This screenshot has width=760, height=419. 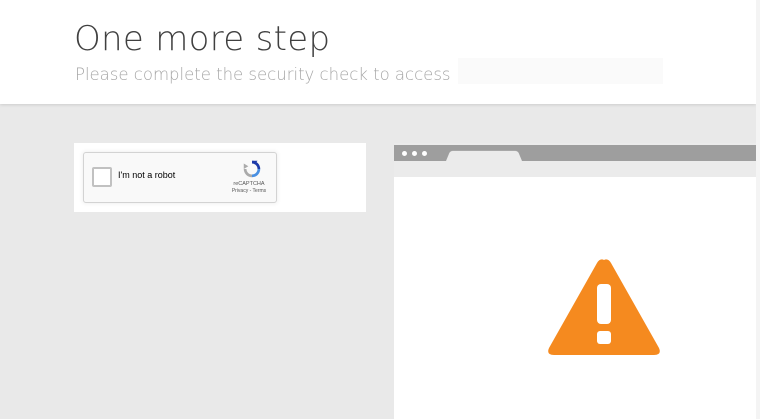 What do you see at coordinates (575, 160) in the screenshot?
I see `browser-titlebar` at bounding box center [575, 160].